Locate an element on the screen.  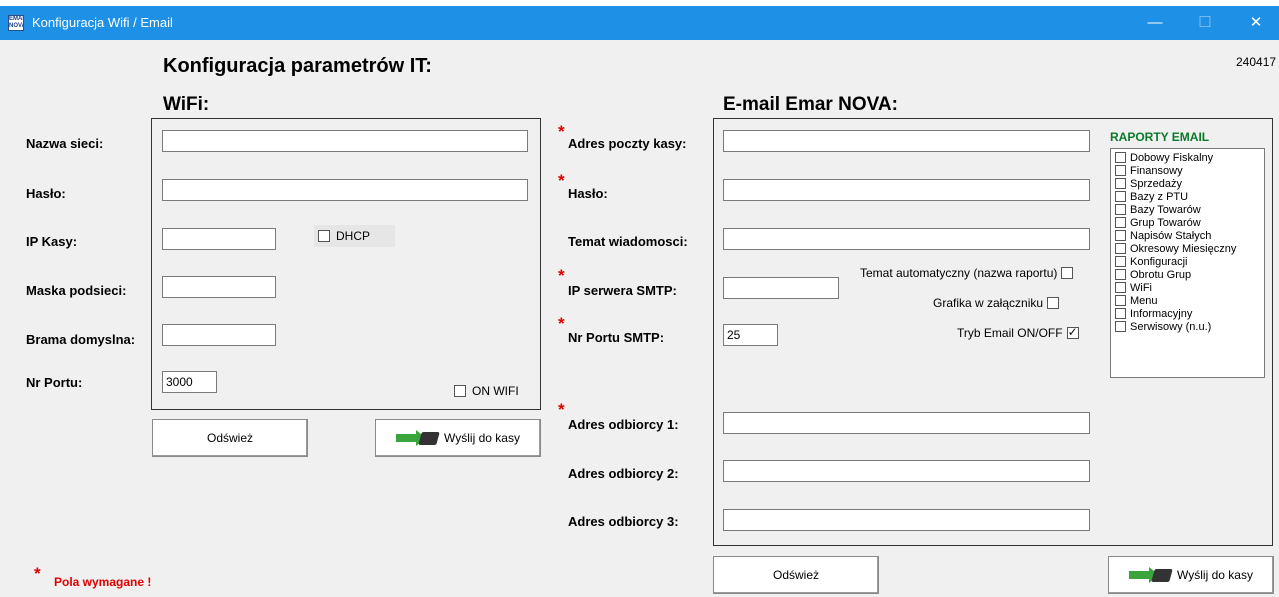
recipient2-label: Adres odbiorcy 2: is located at coordinates (623, 473).